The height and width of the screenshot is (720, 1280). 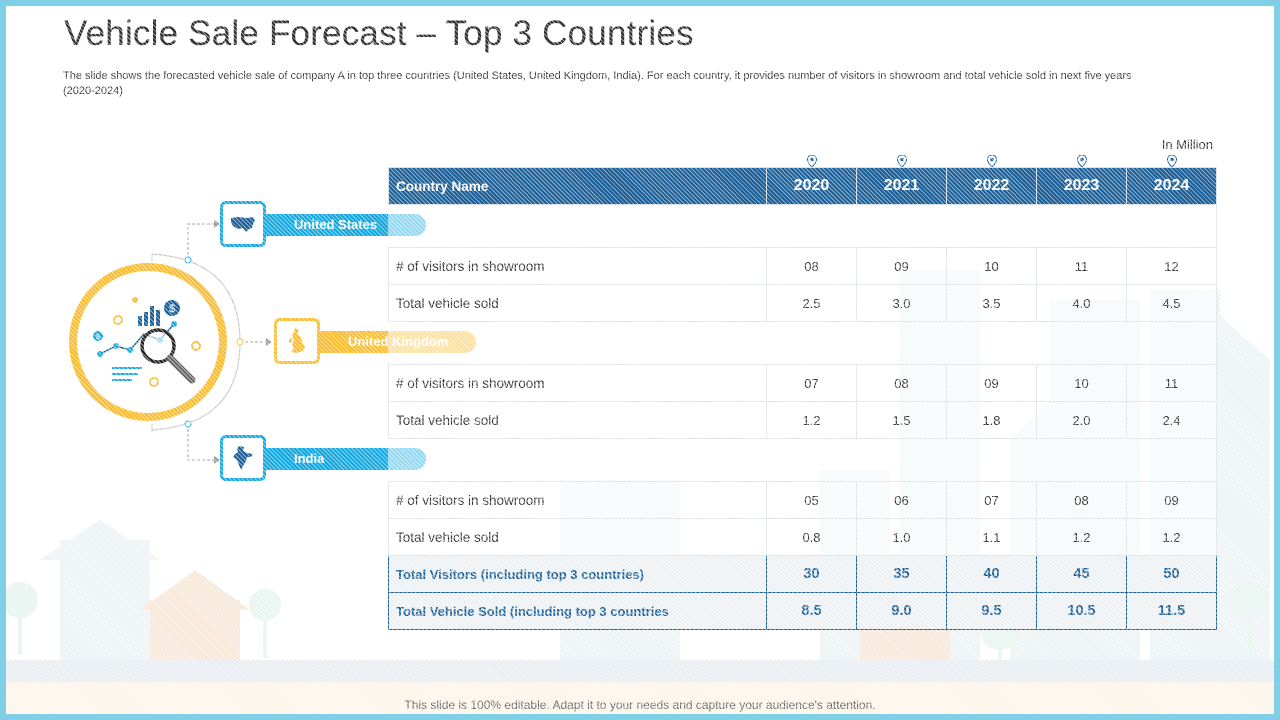 What do you see at coordinates (802, 420) in the screenshot?
I see `table-row: Total vehicle sold 1.2 1.5 1.8 2.0 2.4` at bounding box center [802, 420].